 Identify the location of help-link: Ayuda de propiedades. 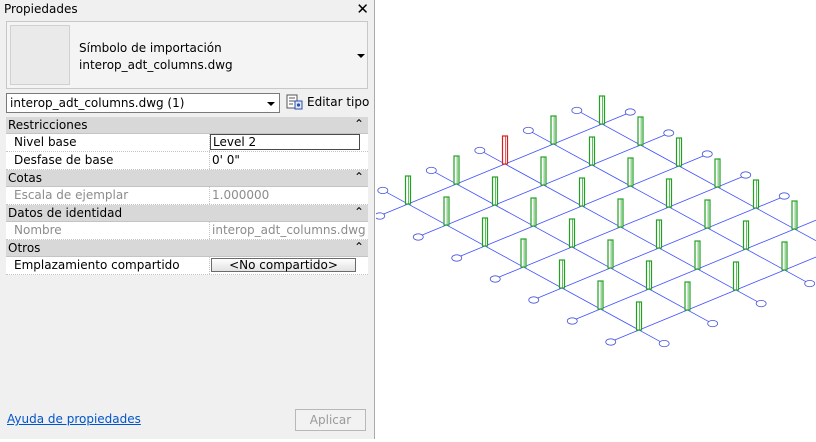
(74, 419).